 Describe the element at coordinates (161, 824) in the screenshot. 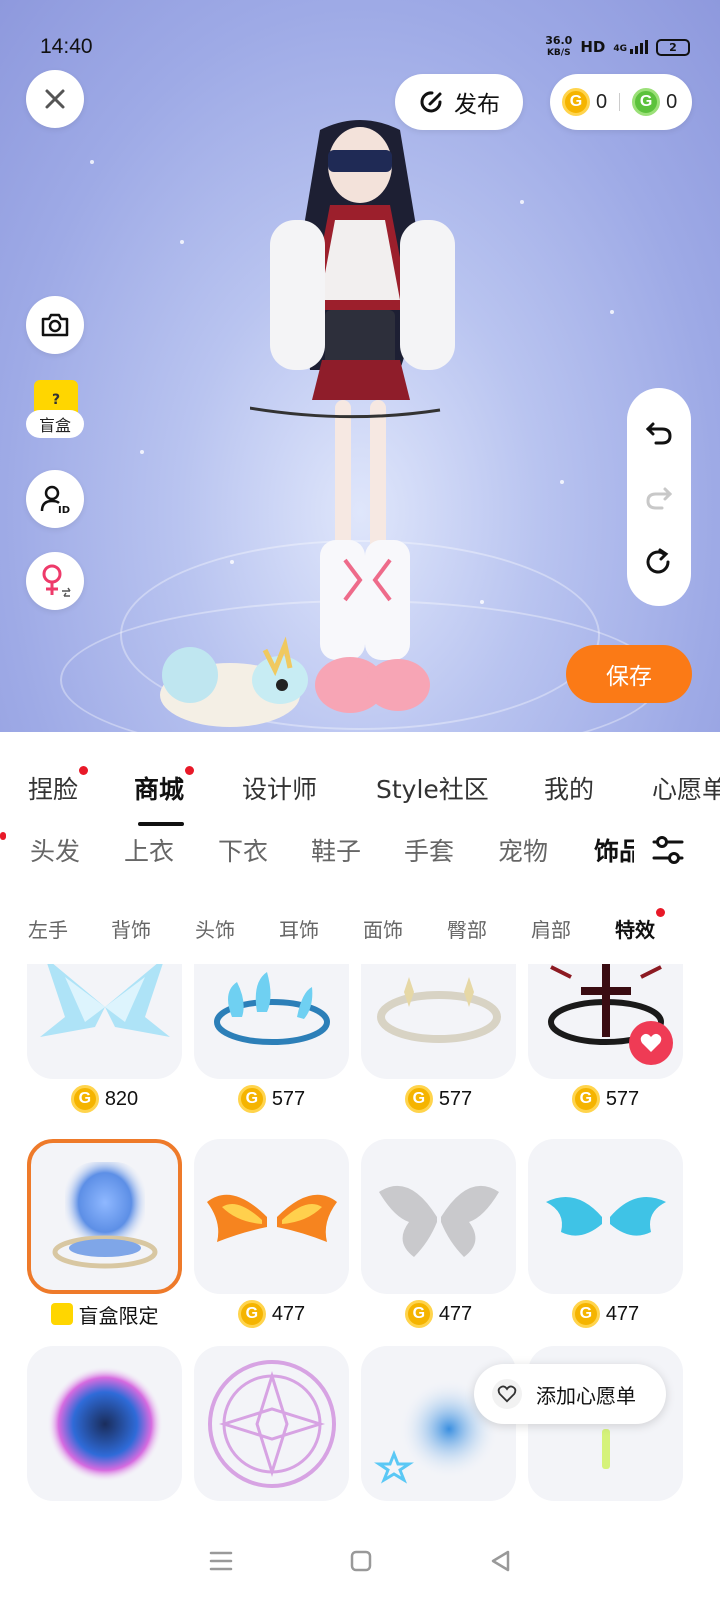

I see `active-tab-indicator` at that location.